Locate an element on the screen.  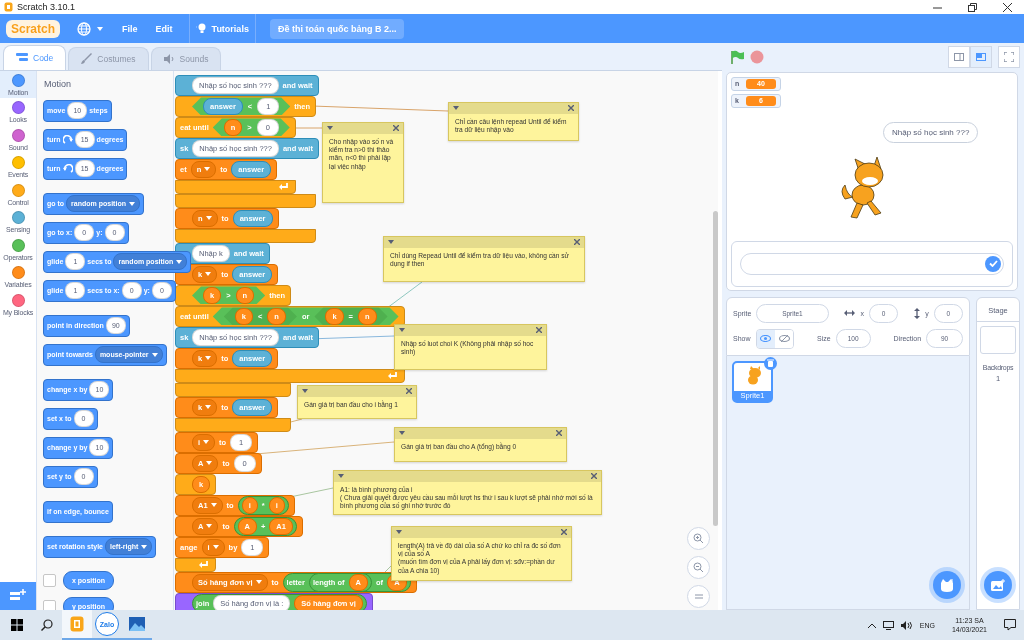
check-icon is located at coordinates (993, 264).